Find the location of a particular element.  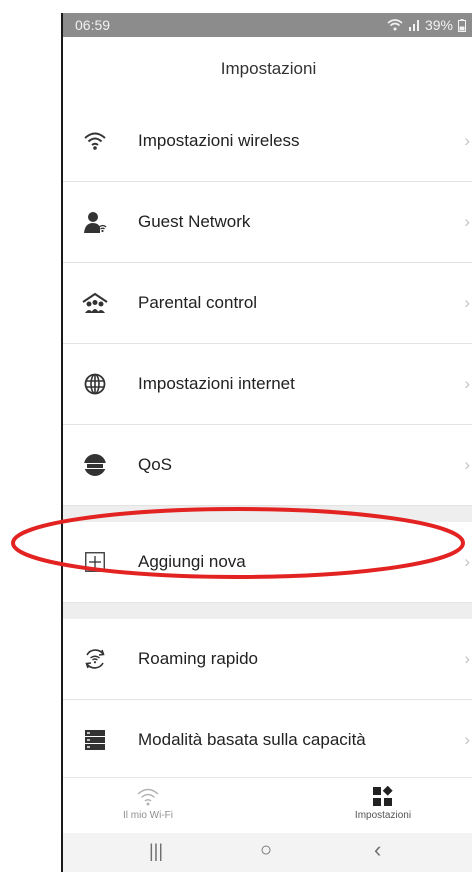

family-icon is located at coordinates (95, 303).